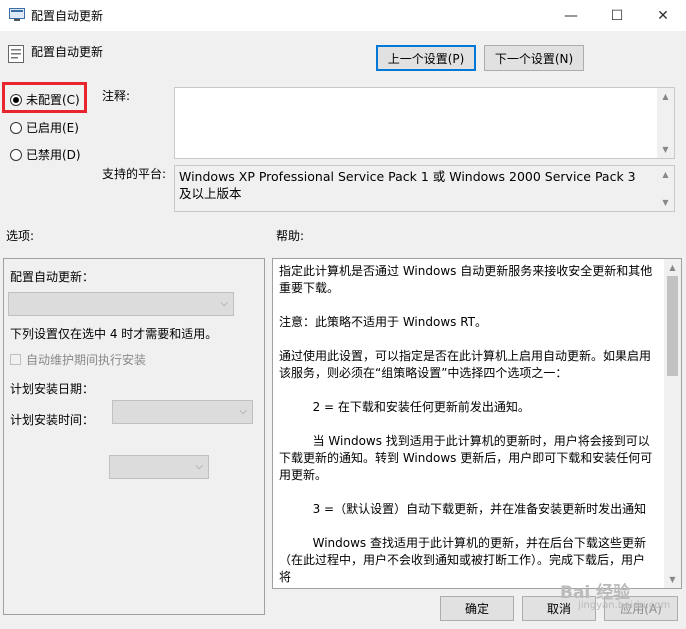 This screenshot has width=686, height=629. I want to click on policy-setting-icon, so click(16, 54).